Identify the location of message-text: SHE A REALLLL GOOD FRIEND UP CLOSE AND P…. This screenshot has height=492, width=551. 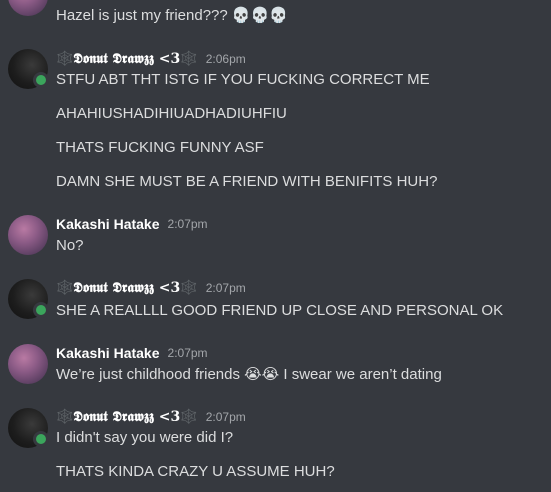
(280, 310).